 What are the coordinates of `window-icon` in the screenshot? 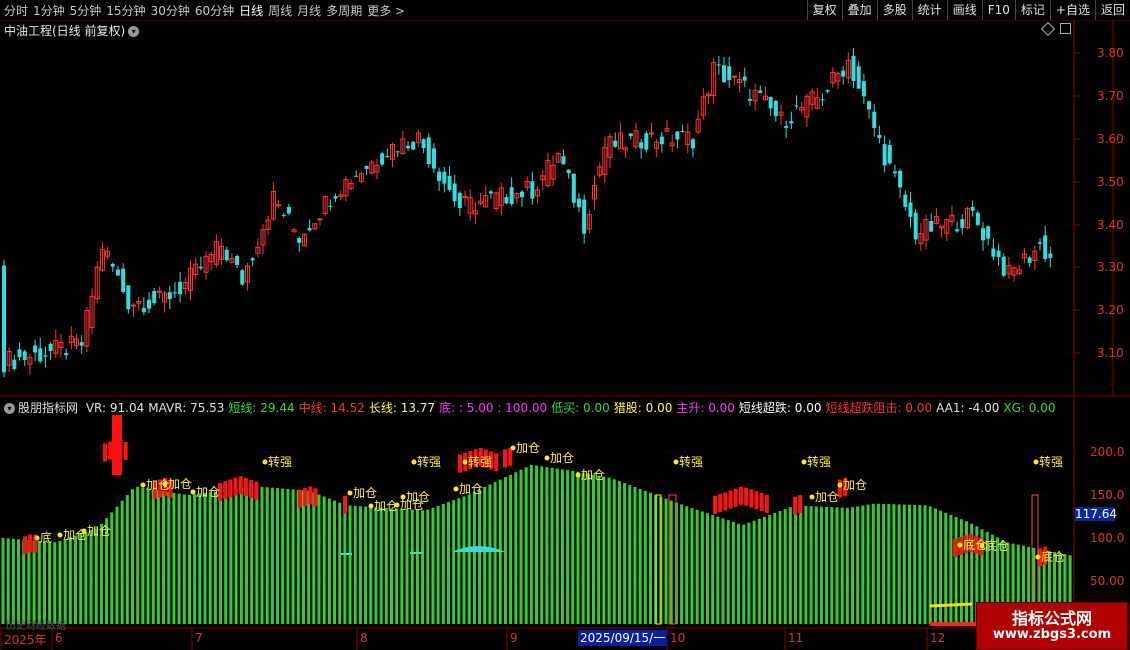 It's located at (1065, 28).